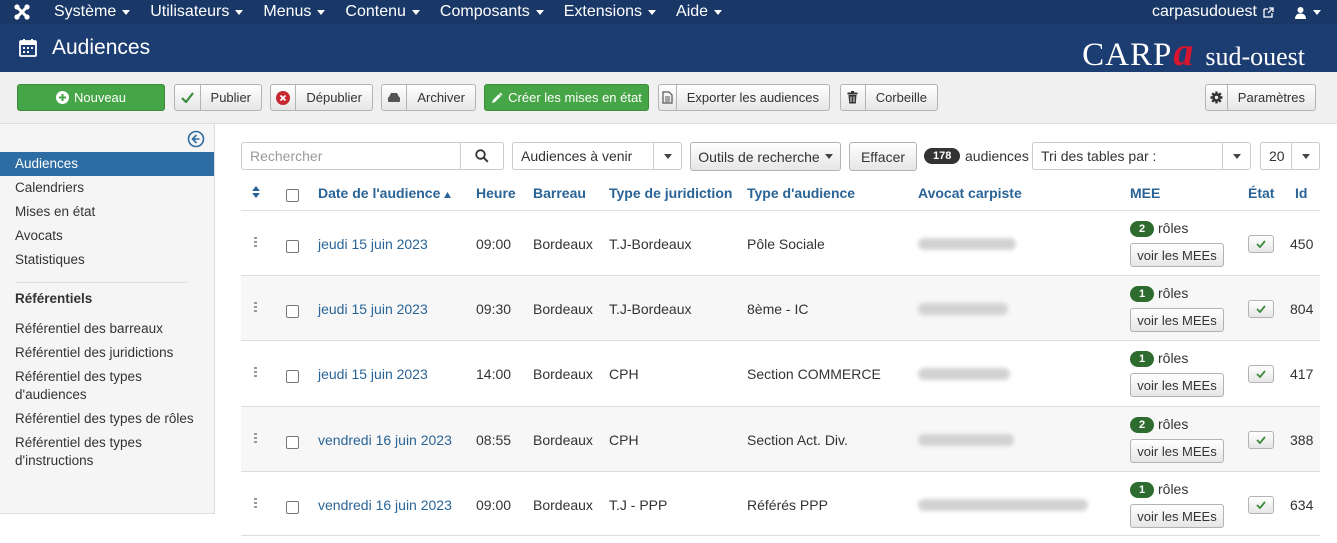 This screenshot has height=543, width=1337. I want to click on publish-button-label: Publier, so click(230, 97).